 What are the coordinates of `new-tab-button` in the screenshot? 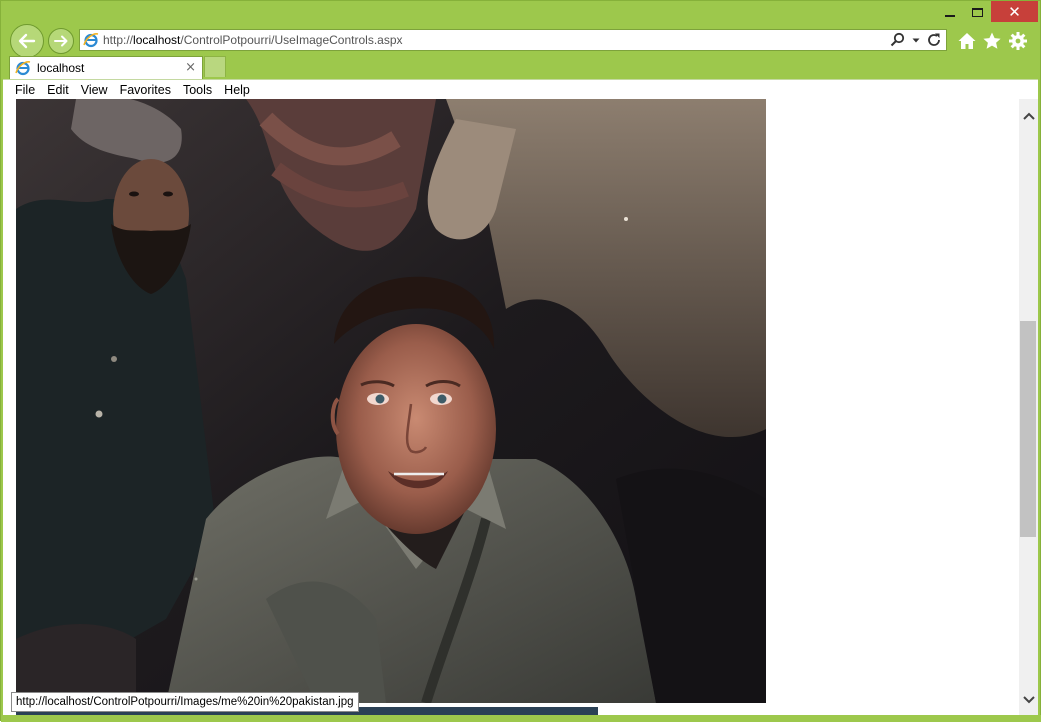 It's located at (215, 66).